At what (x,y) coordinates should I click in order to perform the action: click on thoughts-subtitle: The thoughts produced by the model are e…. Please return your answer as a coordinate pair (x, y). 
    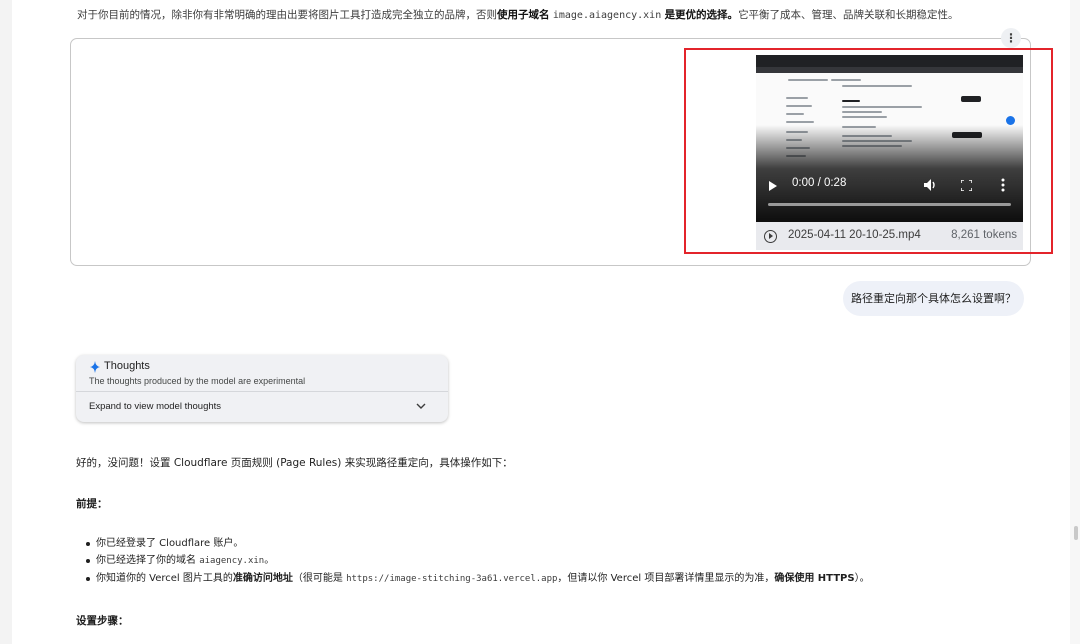
    Looking at the image, I should click on (197, 381).